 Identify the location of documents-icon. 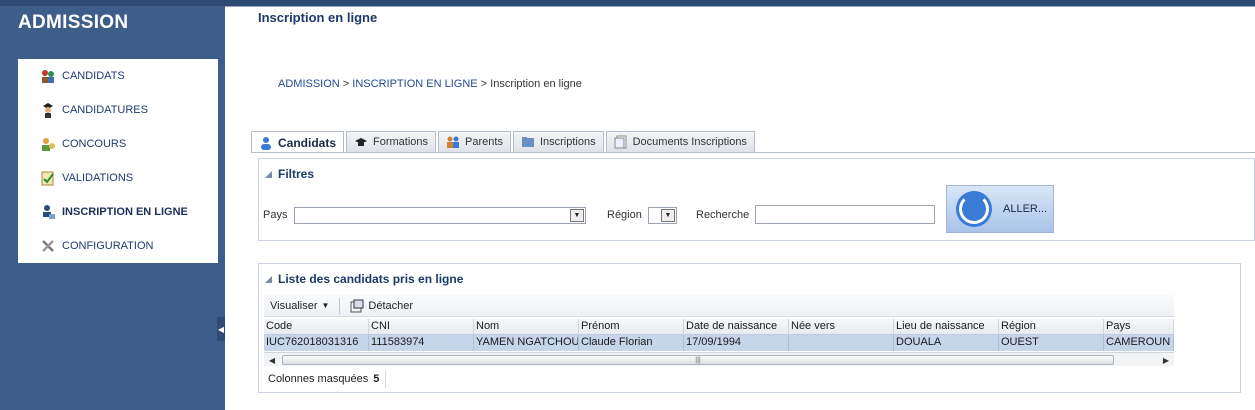
(621, 142).